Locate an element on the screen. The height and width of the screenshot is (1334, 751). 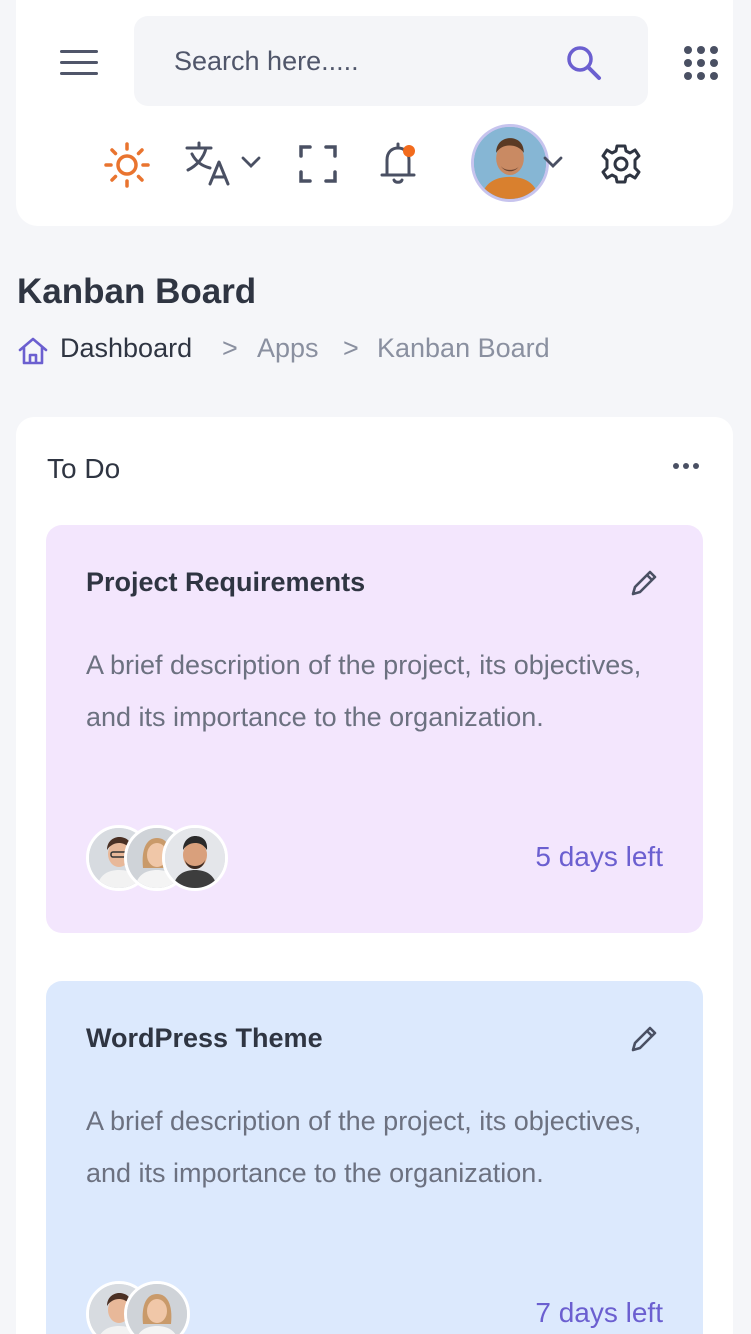
days-left-label: 5 days left is located at coordinates (599, 856).